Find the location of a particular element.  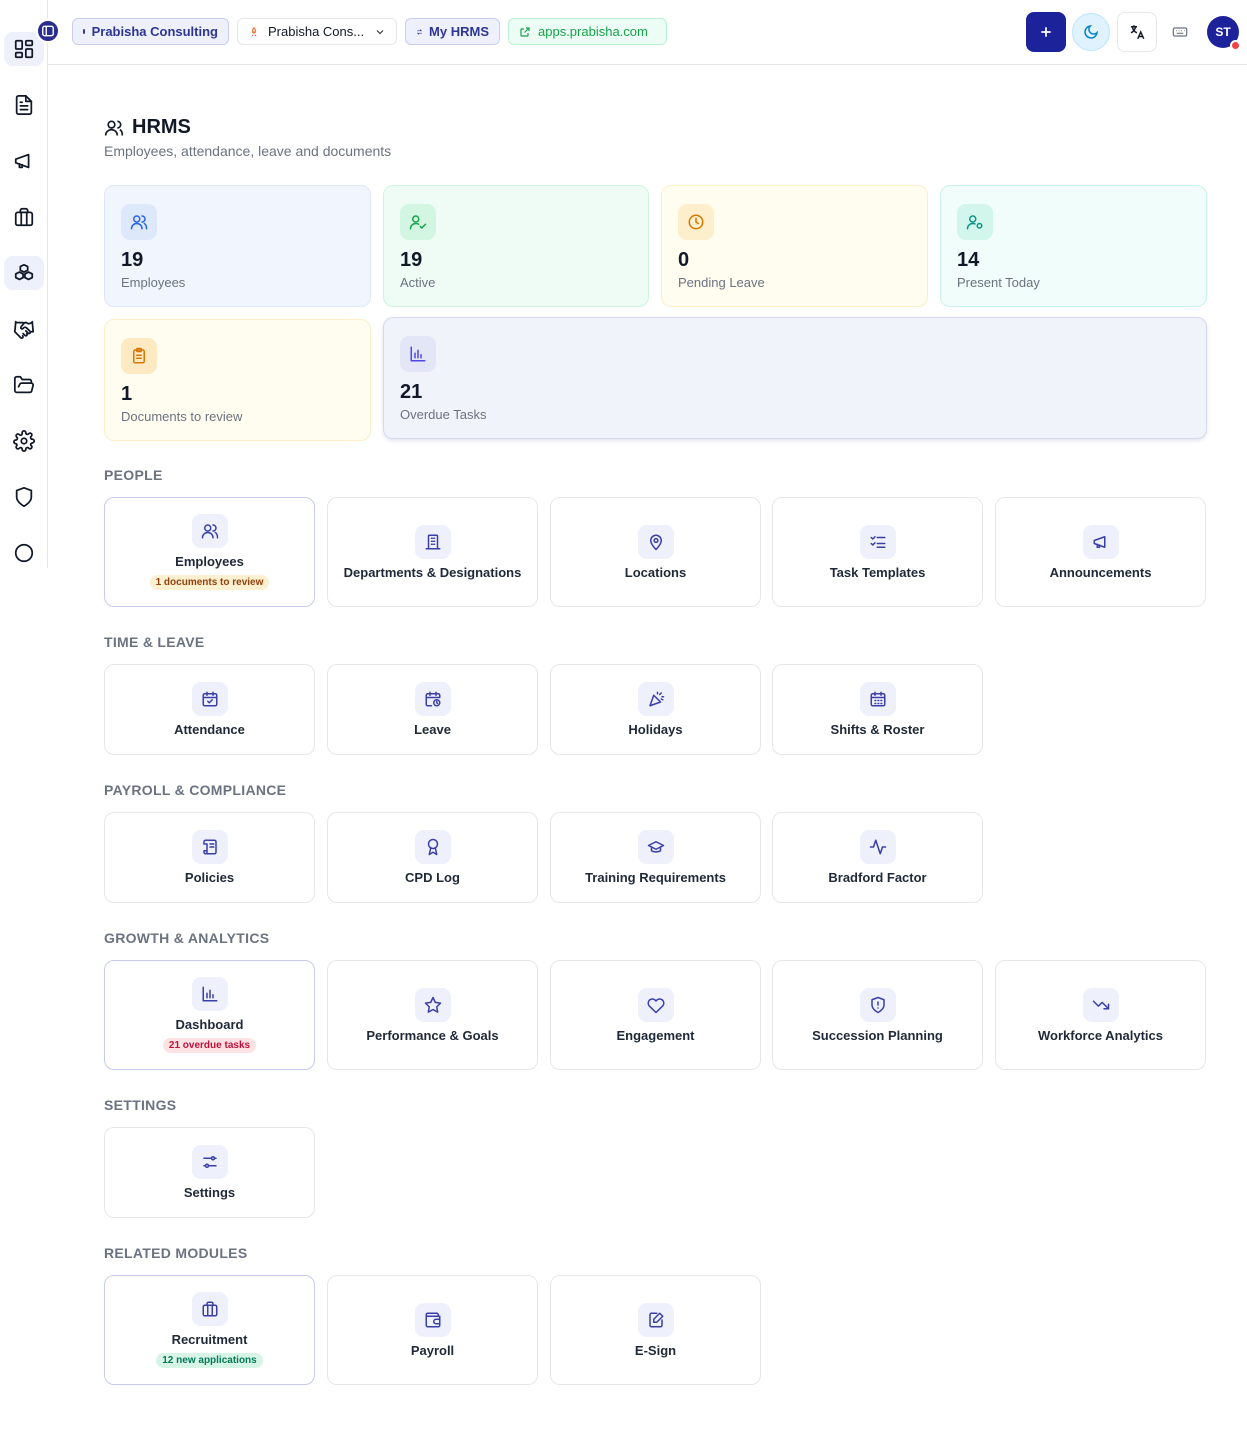

stat-card-present-today: 14 Present Today is located at coordinates (1073, 246).